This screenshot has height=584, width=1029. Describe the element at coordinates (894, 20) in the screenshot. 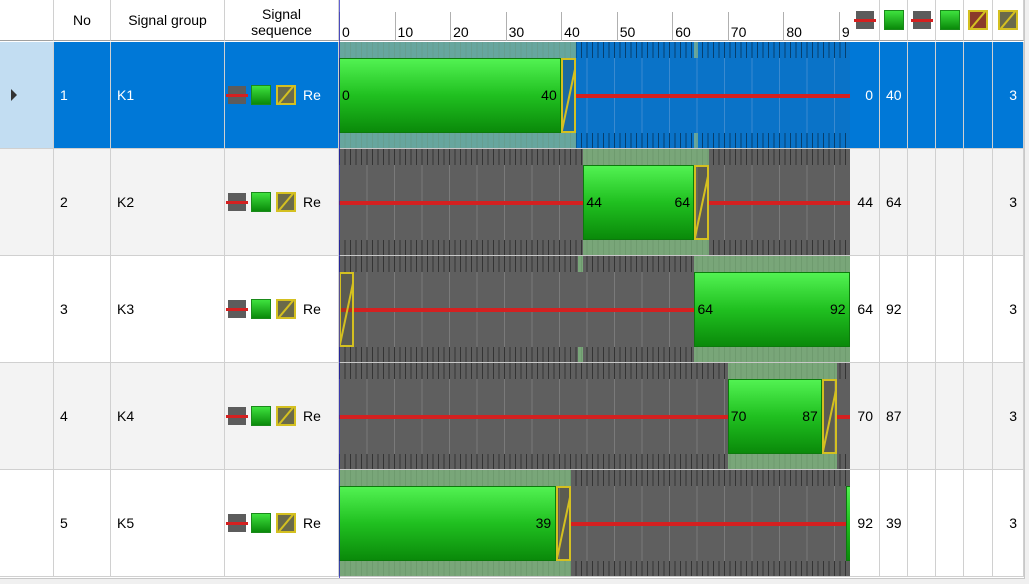

I see `column-header-green-start` at that location.